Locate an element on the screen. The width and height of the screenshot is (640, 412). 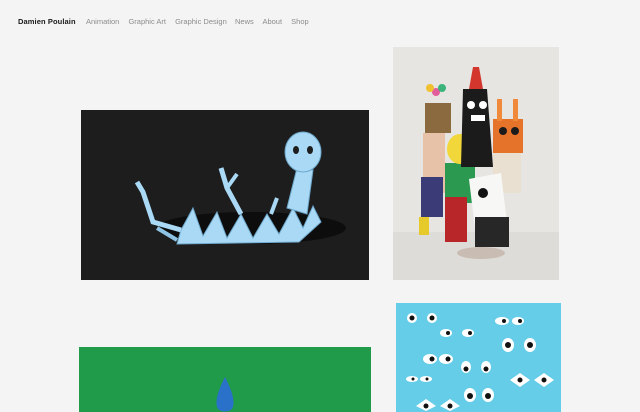
eyes-pattern-artwork is located at coordinates (480, 362).